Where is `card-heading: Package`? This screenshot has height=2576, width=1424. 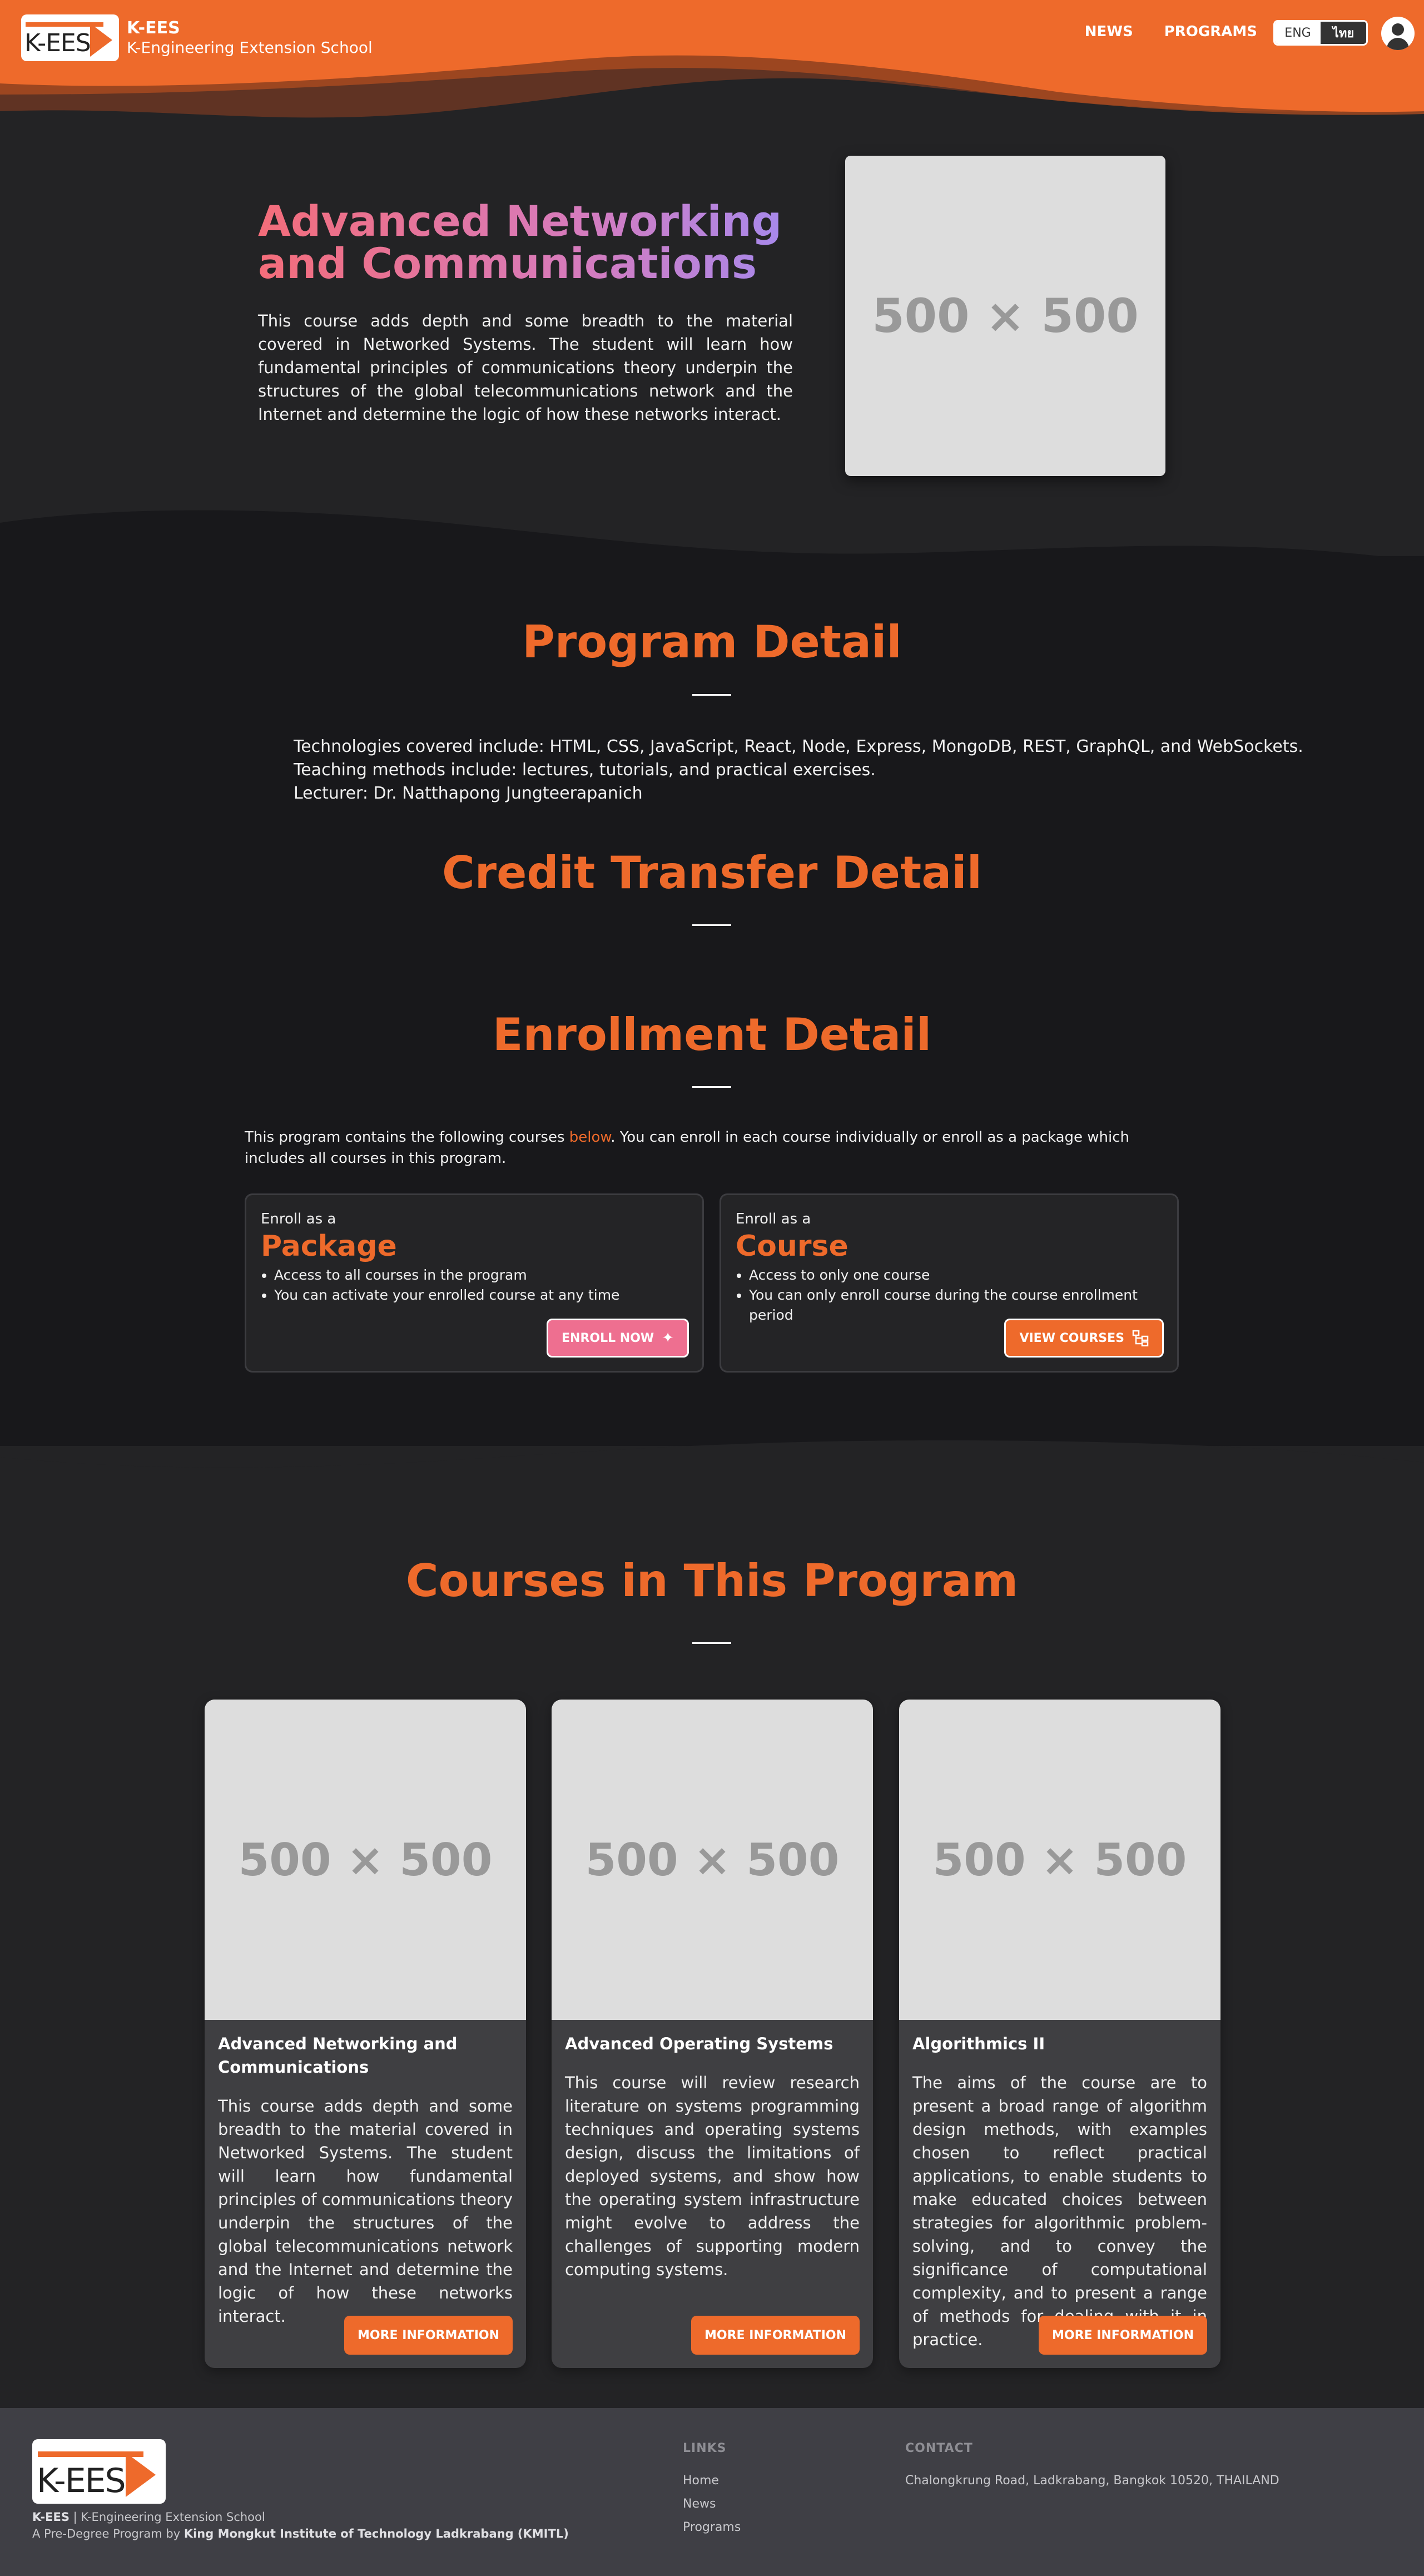
card-heading: Package is located at coordinates (329, 1246).